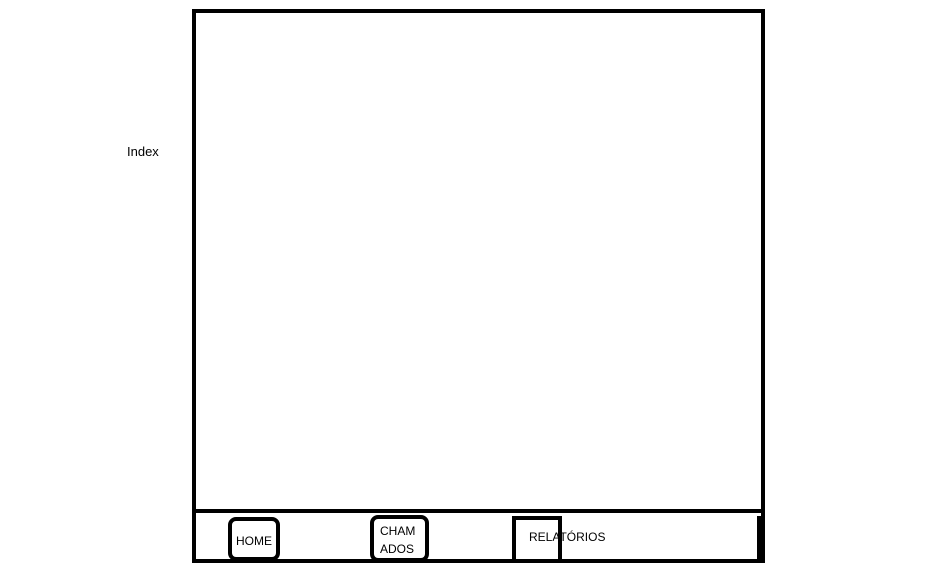 The height and width of the screenshot is (571, 931). Describe the element at coordinates (558, 539) in the screenshot. I see `relatorios-button: RELATÓRIOS` at that location.